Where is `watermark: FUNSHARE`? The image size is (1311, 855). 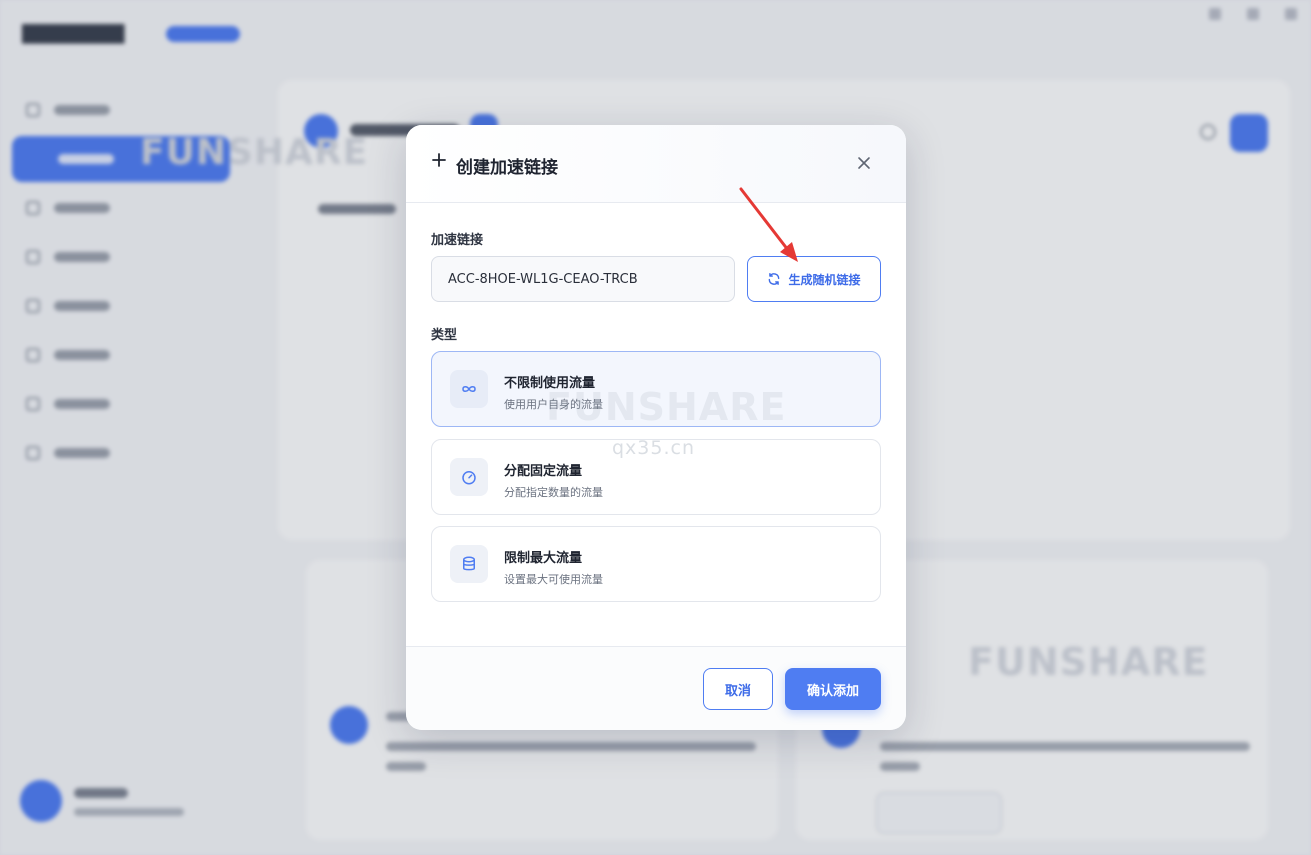
watermark: FUNSHARE is located at coordinates (666, 407).